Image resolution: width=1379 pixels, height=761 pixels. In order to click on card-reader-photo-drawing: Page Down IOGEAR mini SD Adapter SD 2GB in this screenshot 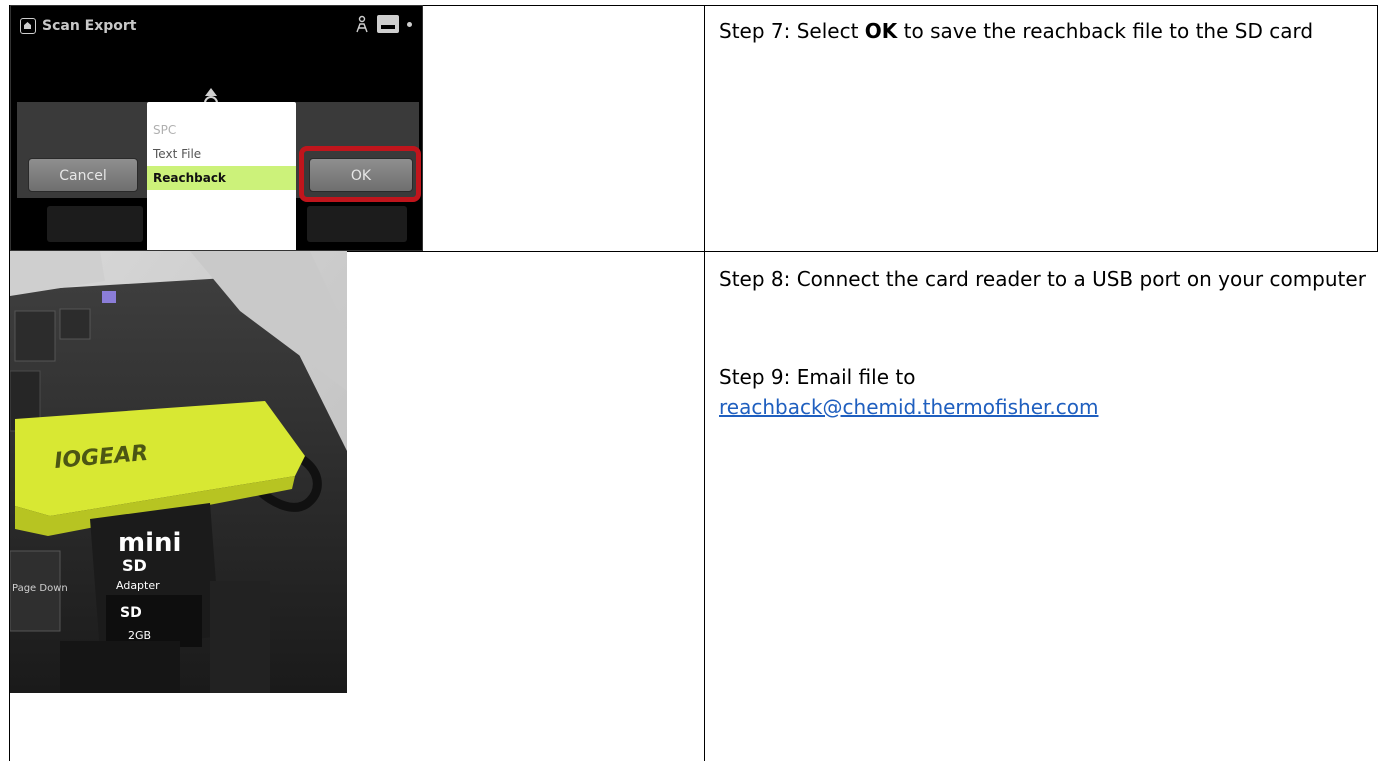, I will do `click(178, 472)`.